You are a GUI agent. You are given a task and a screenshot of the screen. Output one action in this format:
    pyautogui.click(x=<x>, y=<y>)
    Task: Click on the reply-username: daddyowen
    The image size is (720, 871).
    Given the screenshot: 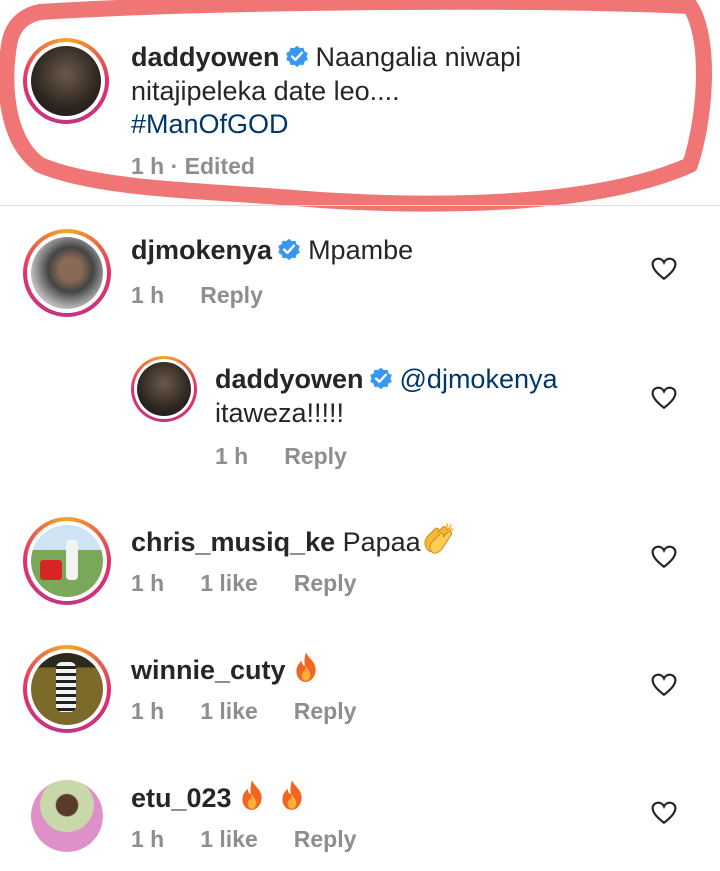 What is the action you would take?
    pyautogui.click(x=289, y=379)
    